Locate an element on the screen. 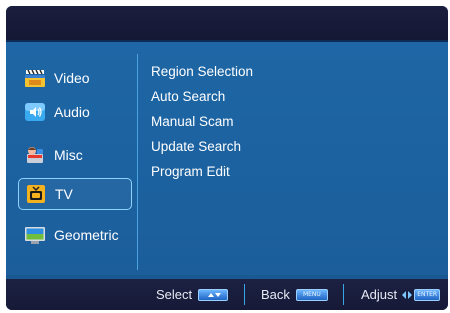  sidebar-item-video: Video is located at coordinates (74, 78).